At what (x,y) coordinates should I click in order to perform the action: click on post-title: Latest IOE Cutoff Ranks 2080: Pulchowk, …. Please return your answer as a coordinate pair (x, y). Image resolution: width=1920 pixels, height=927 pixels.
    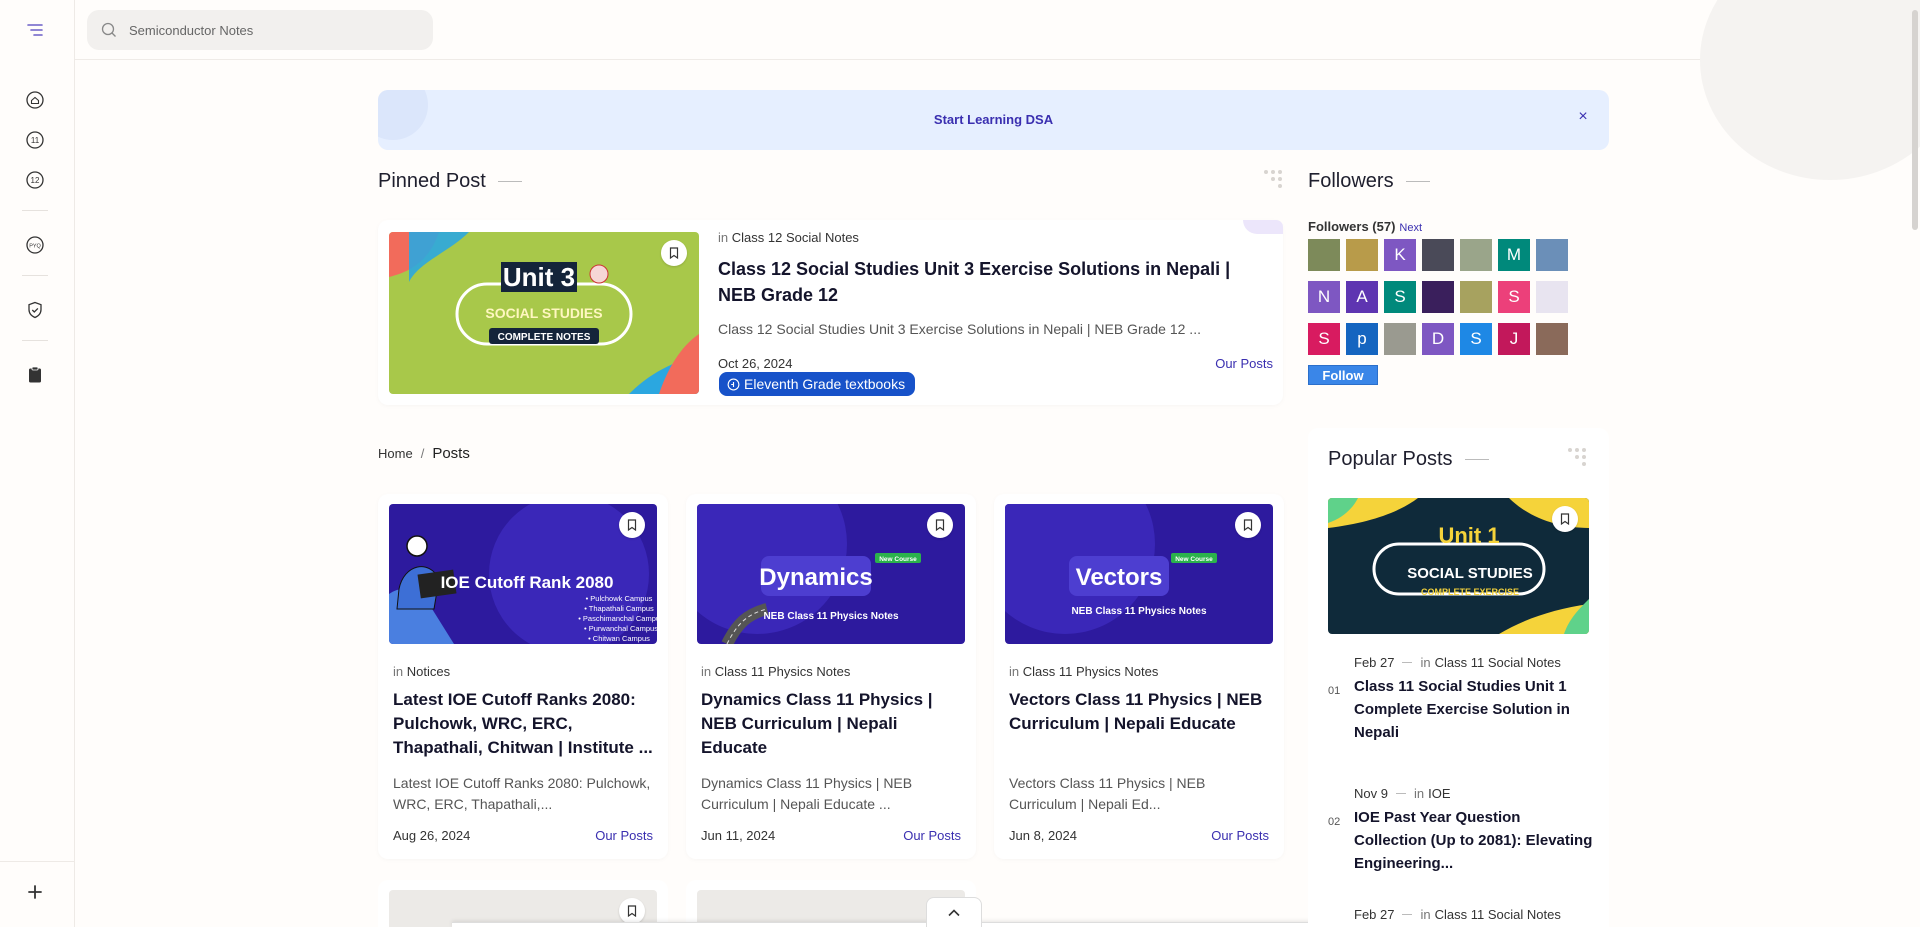
    Looking at the image, I should click on (523, 724).